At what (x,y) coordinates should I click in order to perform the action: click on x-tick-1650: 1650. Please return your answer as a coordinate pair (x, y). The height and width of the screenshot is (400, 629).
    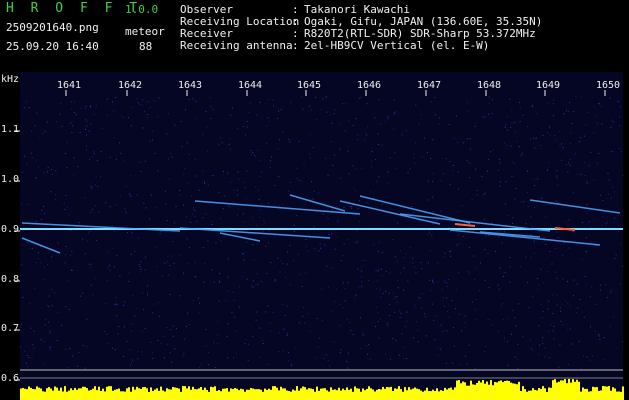
    Looking at the image, I should click on (608, 85).